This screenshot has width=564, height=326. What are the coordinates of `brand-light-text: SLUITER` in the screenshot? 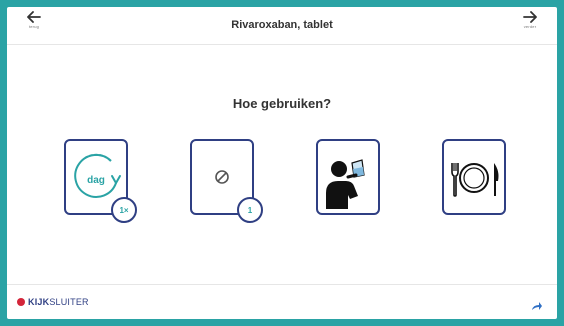 It's located at (69, 302).